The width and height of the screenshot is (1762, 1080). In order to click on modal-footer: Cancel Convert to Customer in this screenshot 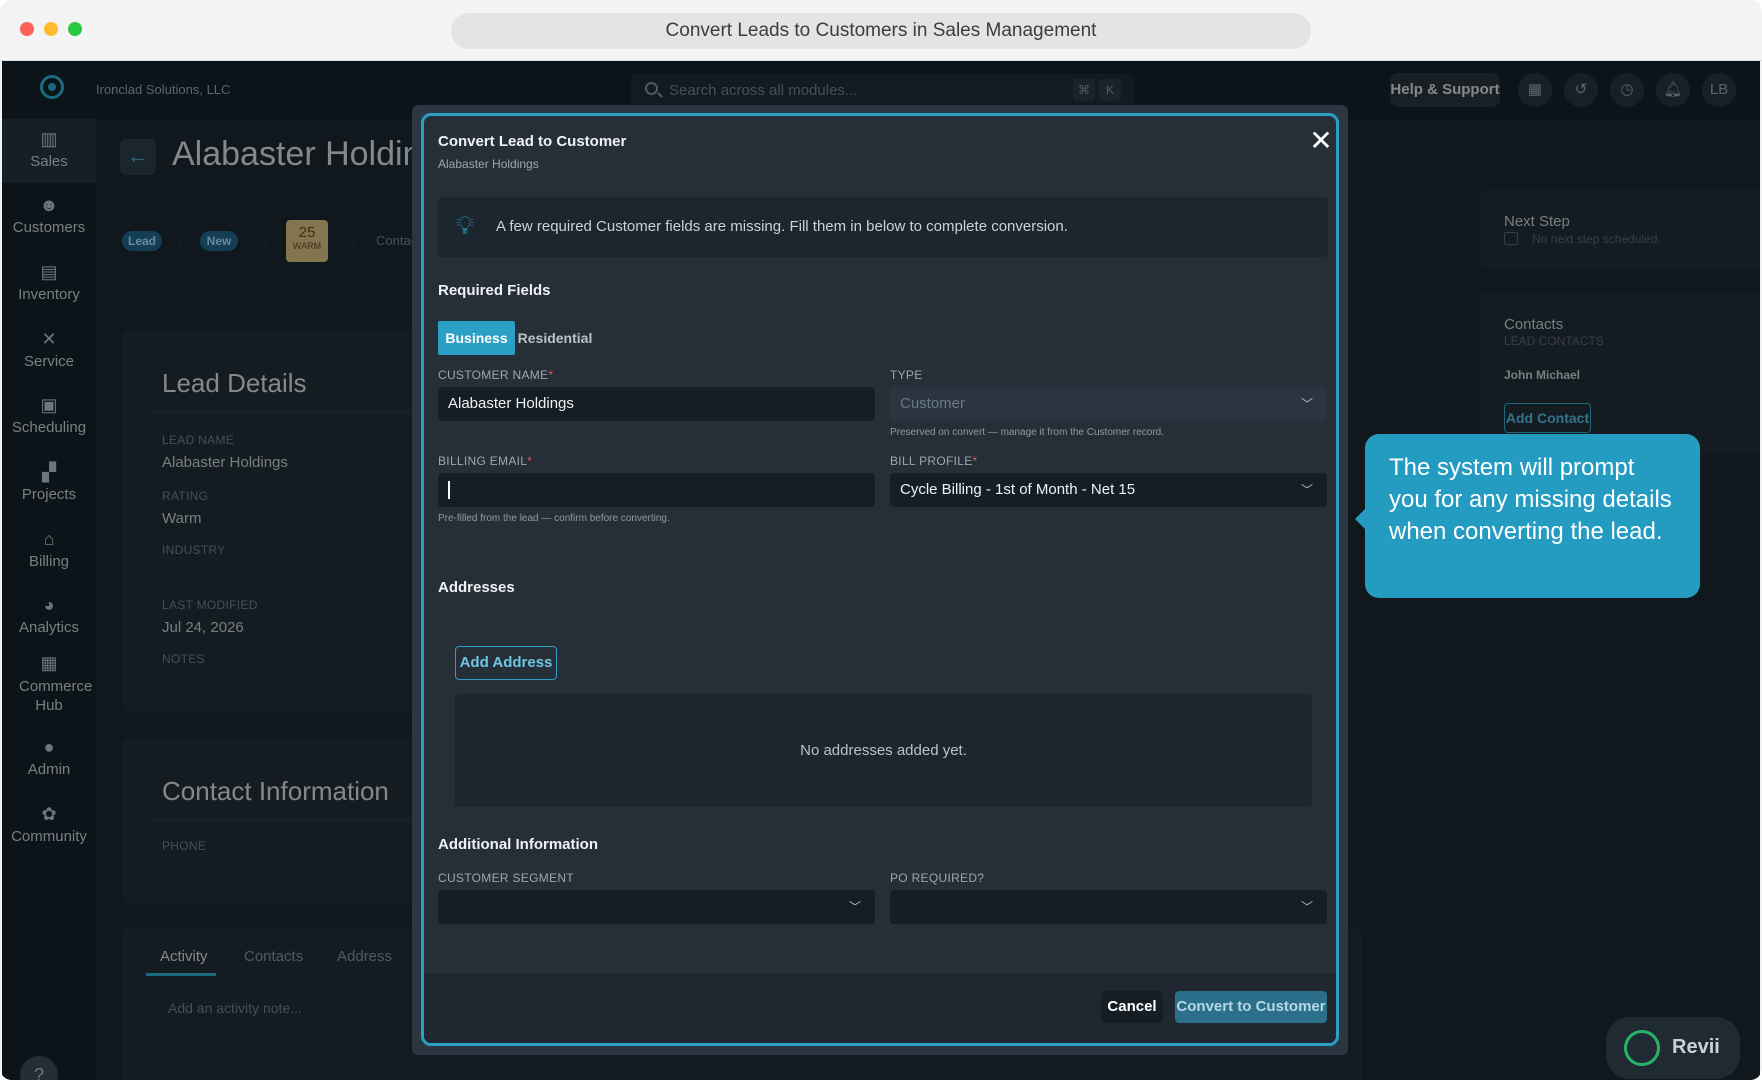, I will do `click(880, 1008)`.